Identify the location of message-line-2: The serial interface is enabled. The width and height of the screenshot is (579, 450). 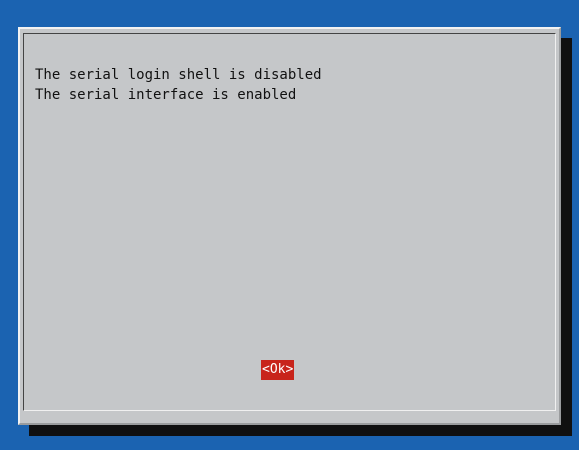
(166, 95).